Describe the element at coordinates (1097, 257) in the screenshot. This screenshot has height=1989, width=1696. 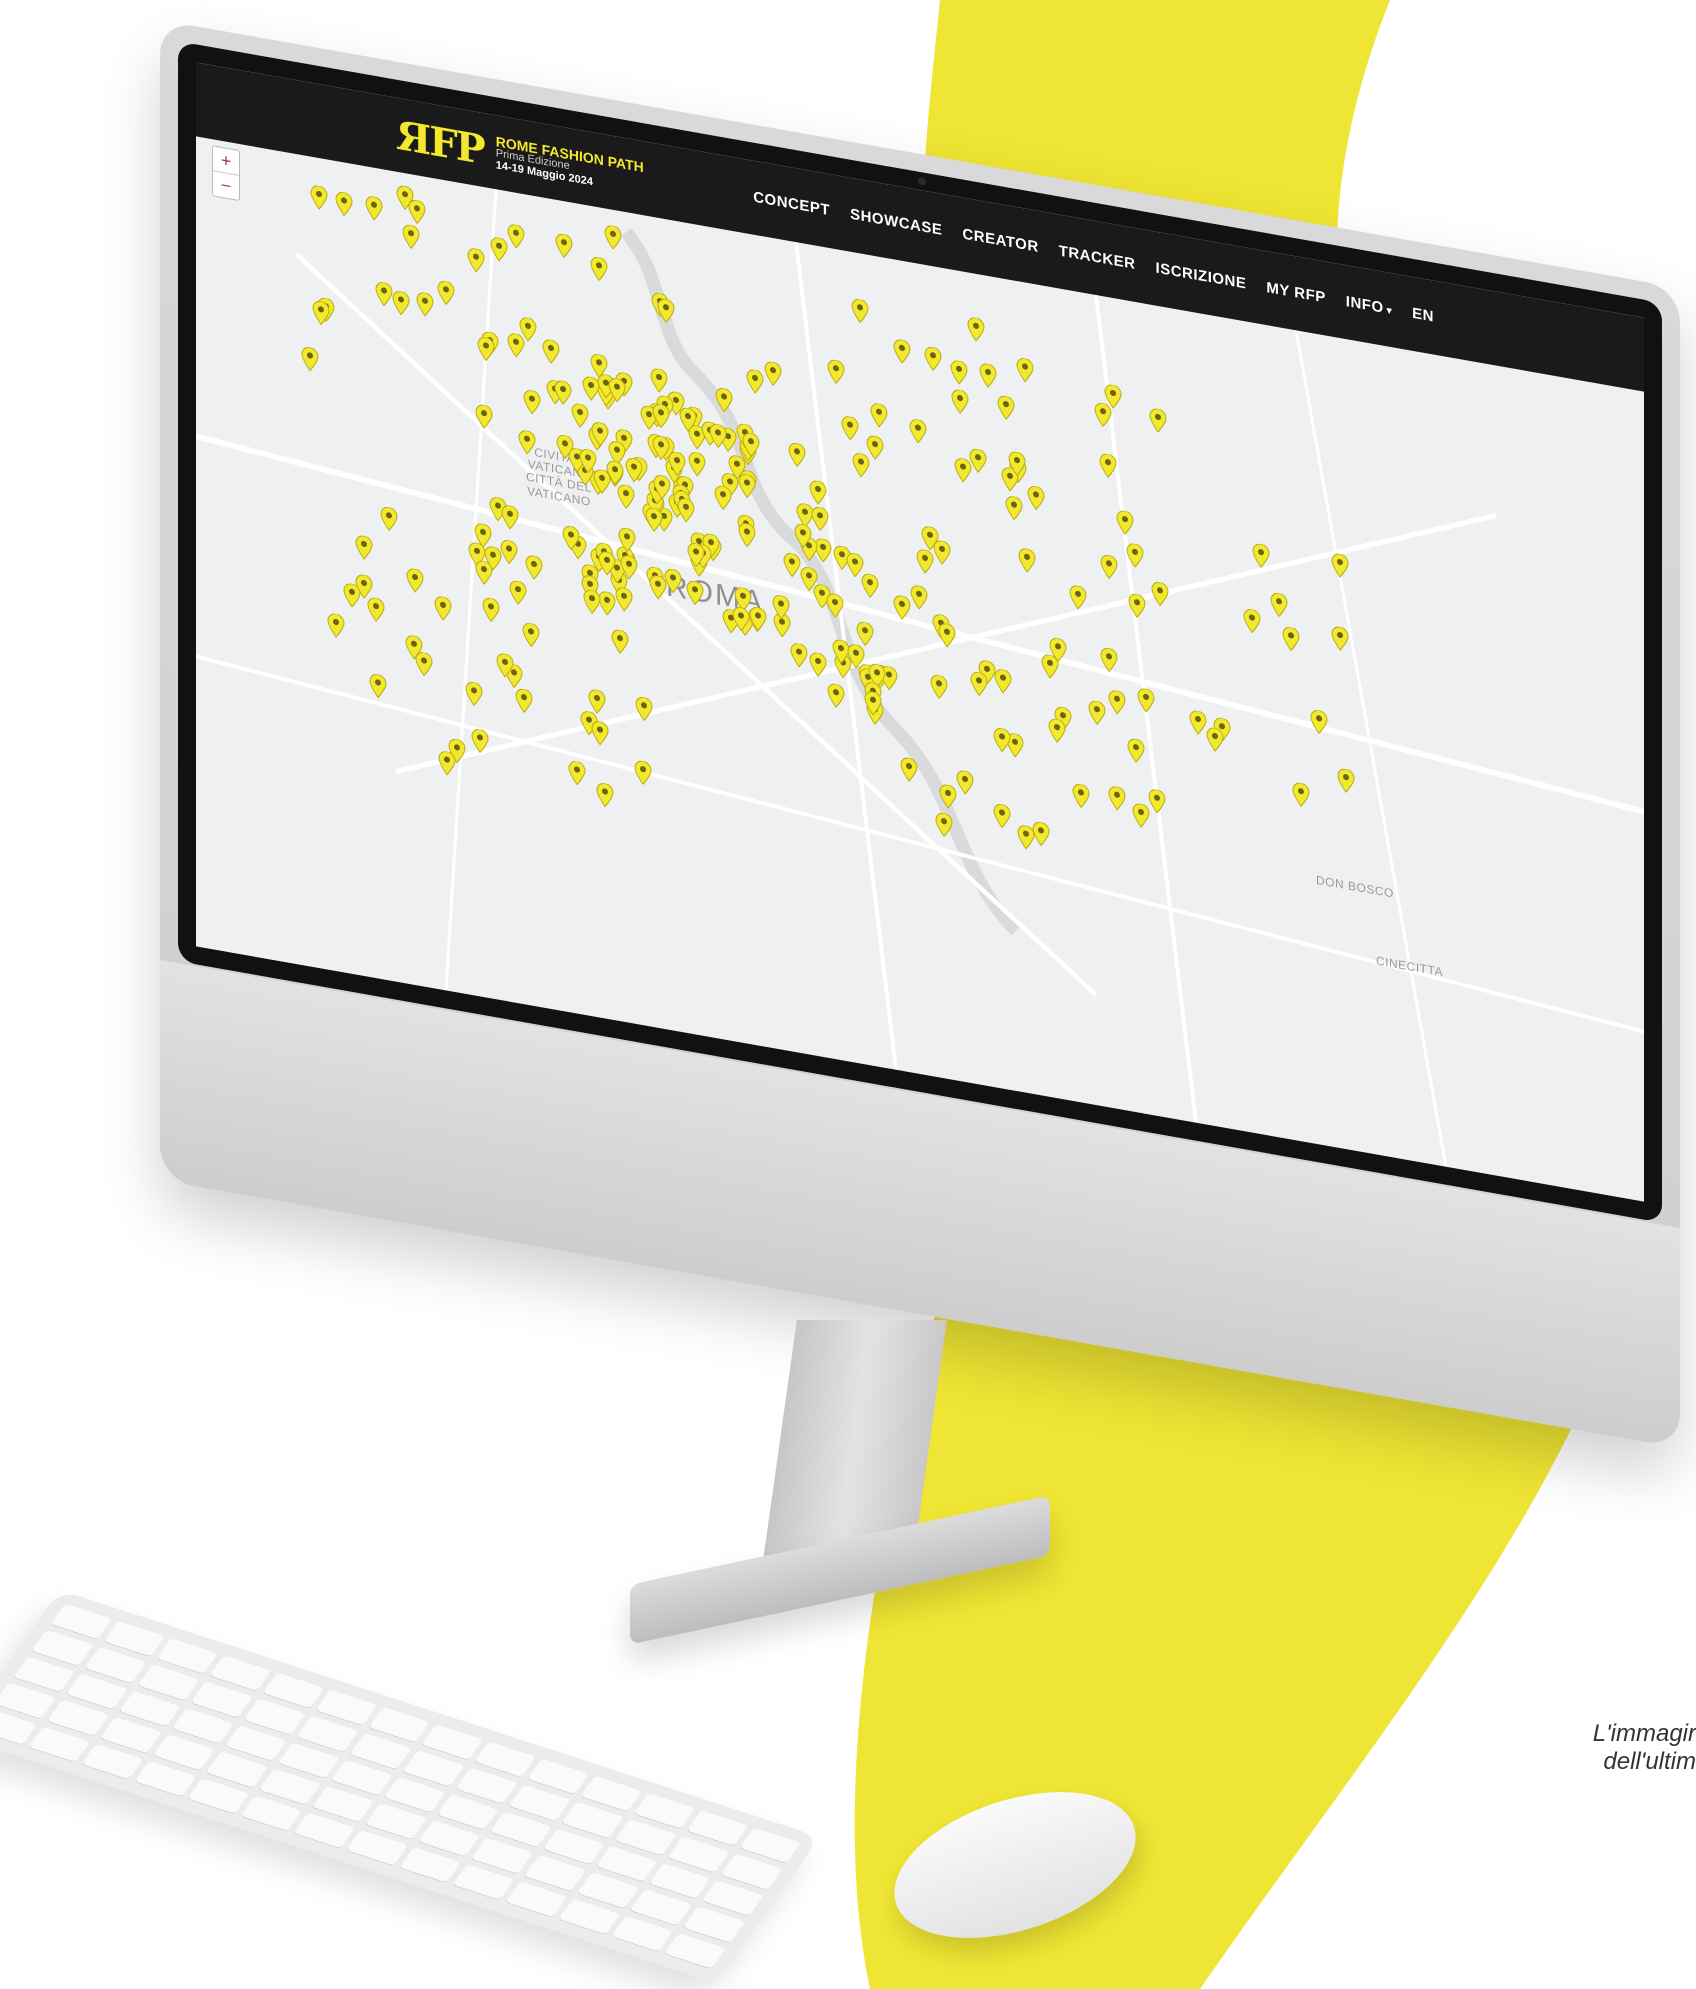
I see `nav-tracker: TRACKER` at that location.